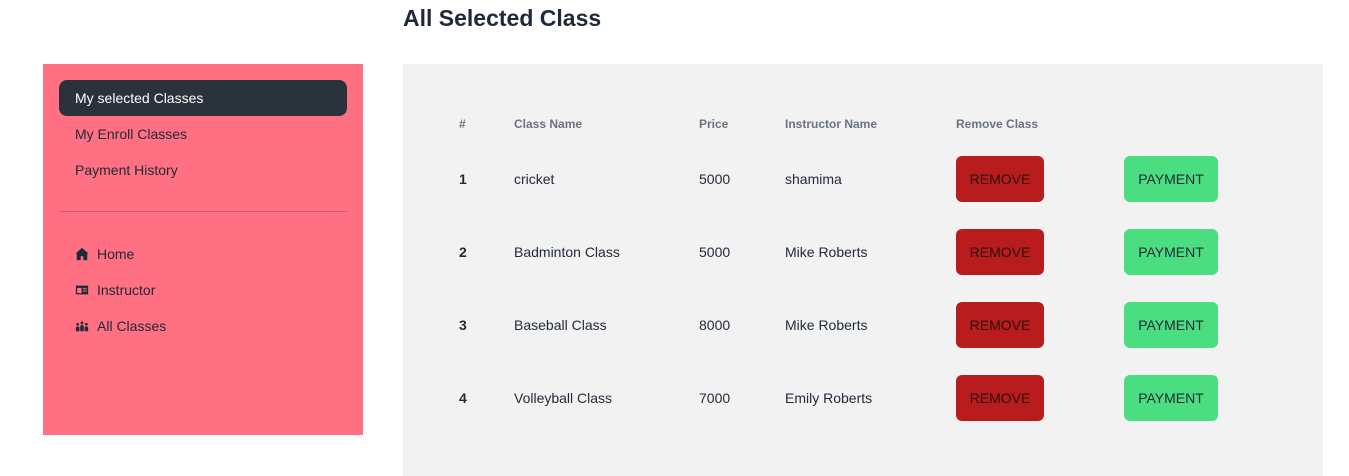  What do you see at coordinates (997, 124) in the screenshot?
I see `column-header-remove-class: Remove Class` at bounding box center [997, 124].